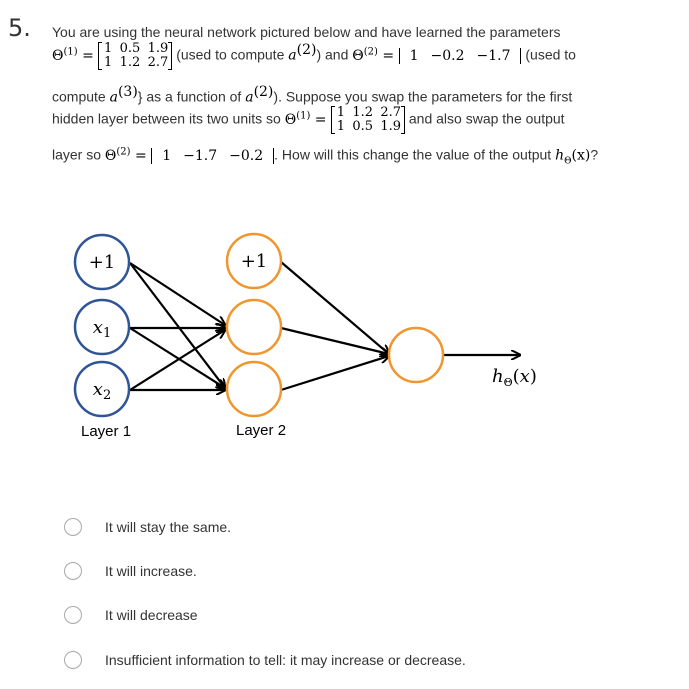 The height and width of the screenshot is (689, 689). I want to click on layer2-node-h2, so click(254, 389).